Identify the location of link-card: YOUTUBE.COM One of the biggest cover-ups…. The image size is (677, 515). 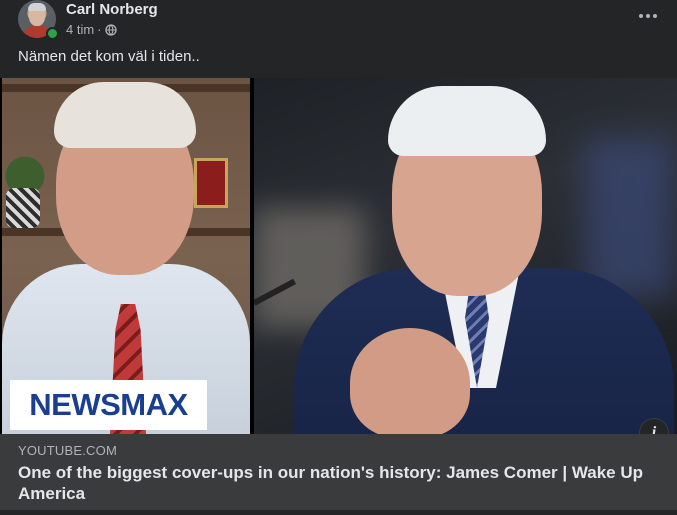
(338, 472).